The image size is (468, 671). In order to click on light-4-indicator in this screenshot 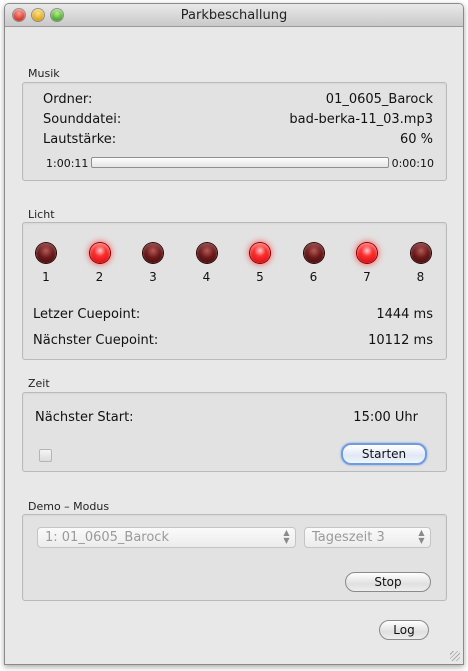, I will do `click(206, 253)`.